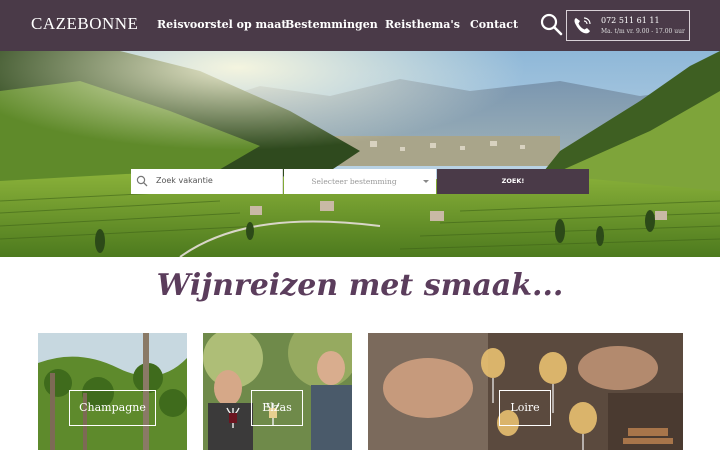 The width and height of the screenshot is (720, 450). What do you see at coordinates (331, 24) in the screenshot?
I see `nav-item-bestemmingen: Bestemmingen` at bounding box center [331, 24].